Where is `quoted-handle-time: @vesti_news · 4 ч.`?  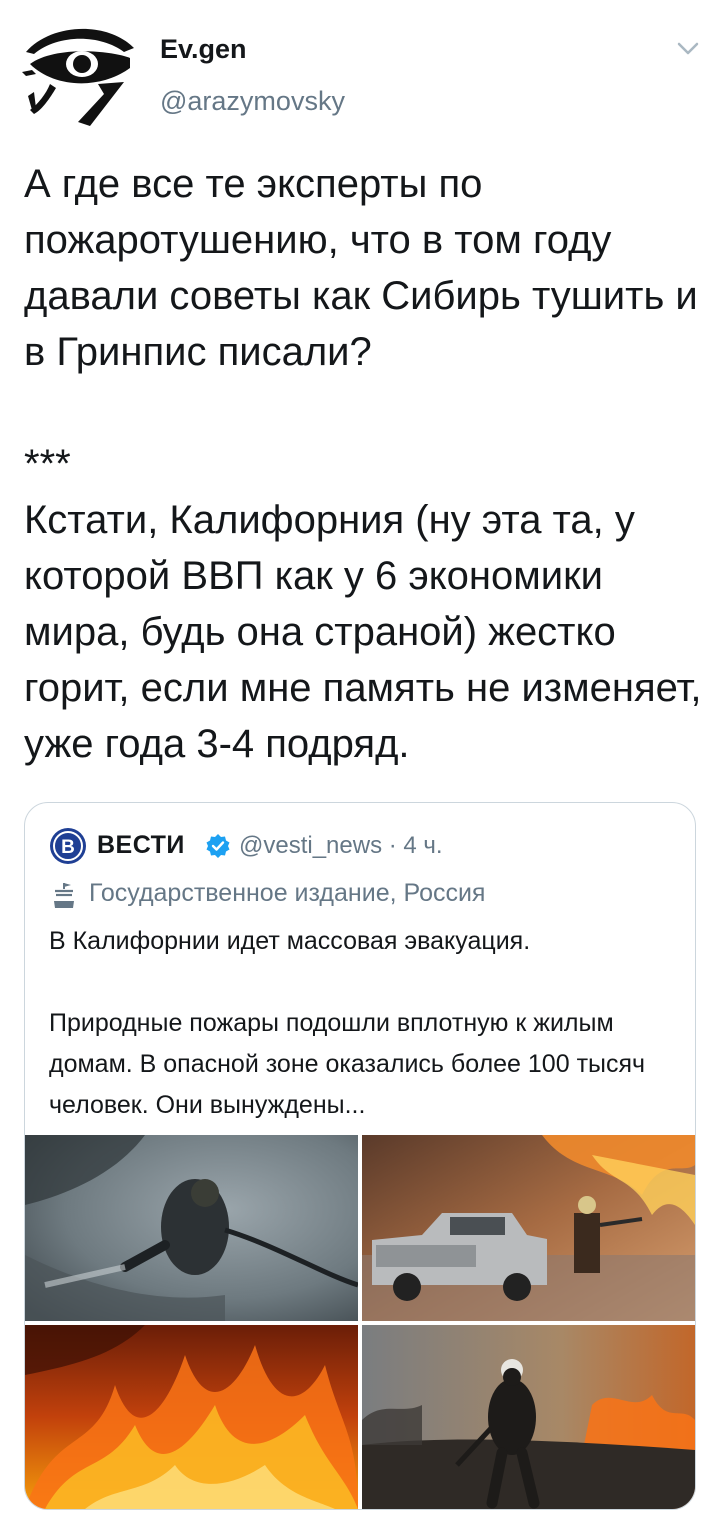
quoted-handle-time: @vesti_news · 4 ч. is located at coordinates (341, 846).